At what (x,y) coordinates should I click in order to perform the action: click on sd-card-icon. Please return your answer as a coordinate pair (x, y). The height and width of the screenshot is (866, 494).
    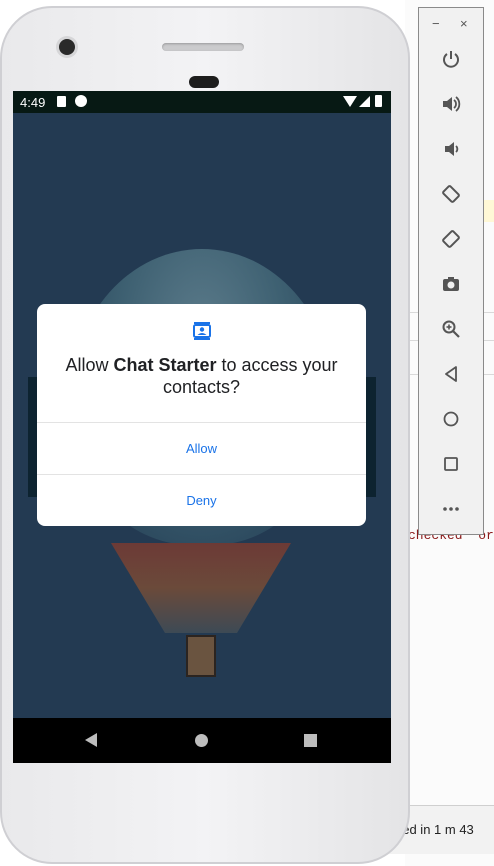
    Looking at the image, I should click on (61, 101).